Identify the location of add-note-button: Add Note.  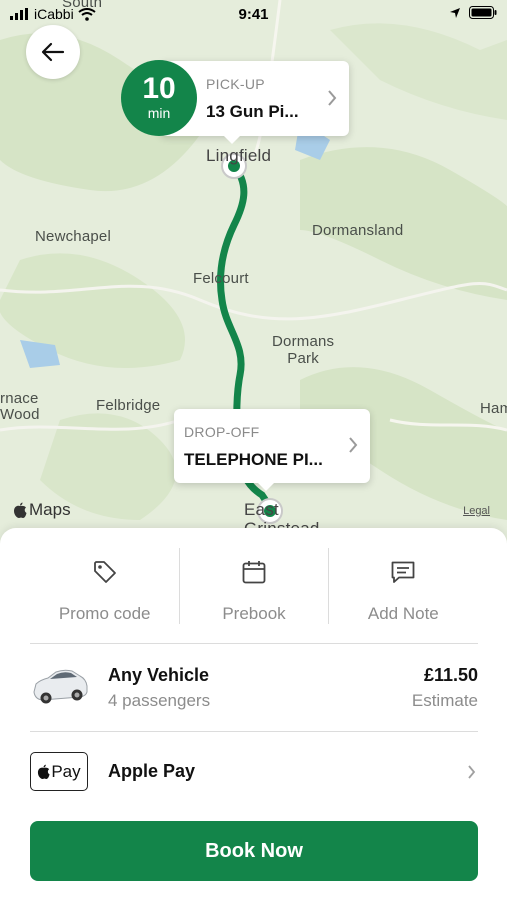
(403, 586).